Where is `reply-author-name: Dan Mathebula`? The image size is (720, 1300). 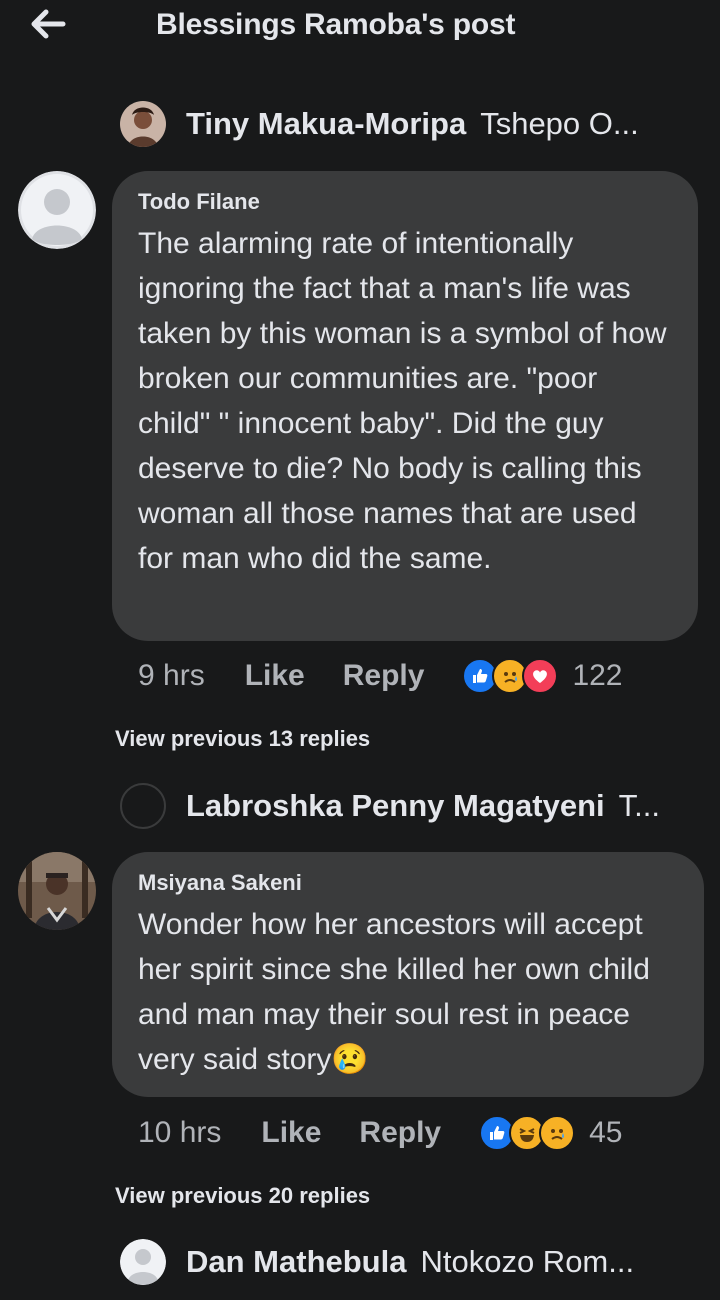
reply-author-name: Dan Mathebula is located at coordinates (296, 1262).